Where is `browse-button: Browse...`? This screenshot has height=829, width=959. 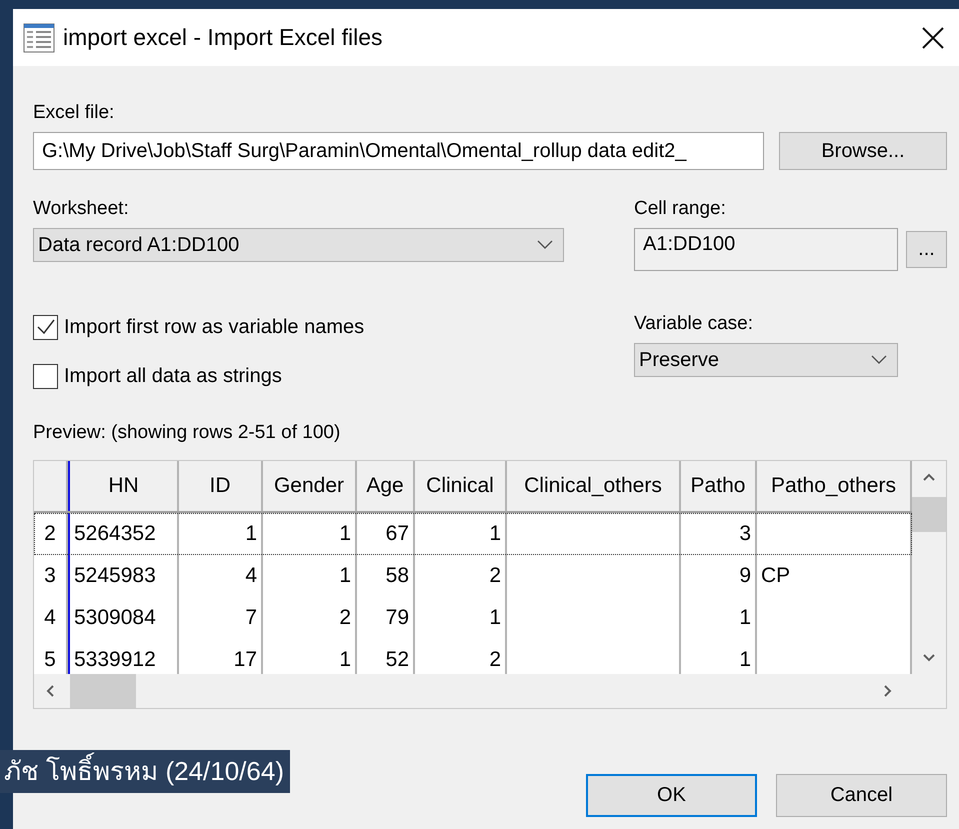 browse-button: Browse... is located at coordinates (863, 151).